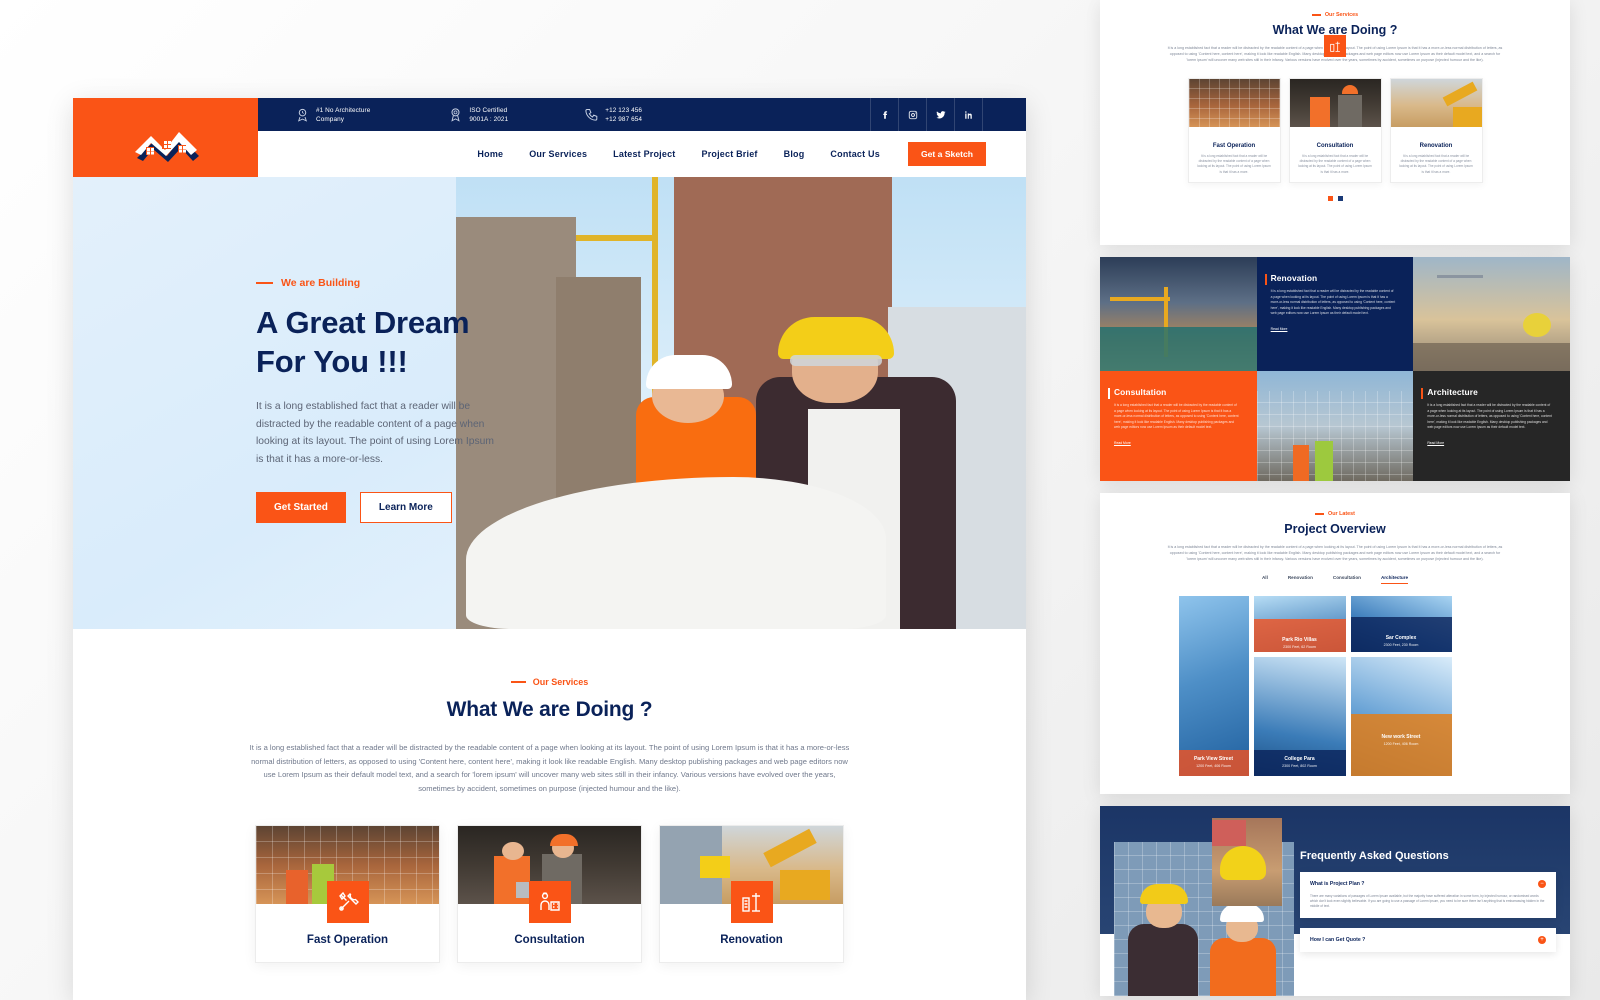 The width and height of the screenshot is (1600, 1000). Describe the element at coordinates (1542, 883) in the screenshot. I see `minus-icon: −` at that location.